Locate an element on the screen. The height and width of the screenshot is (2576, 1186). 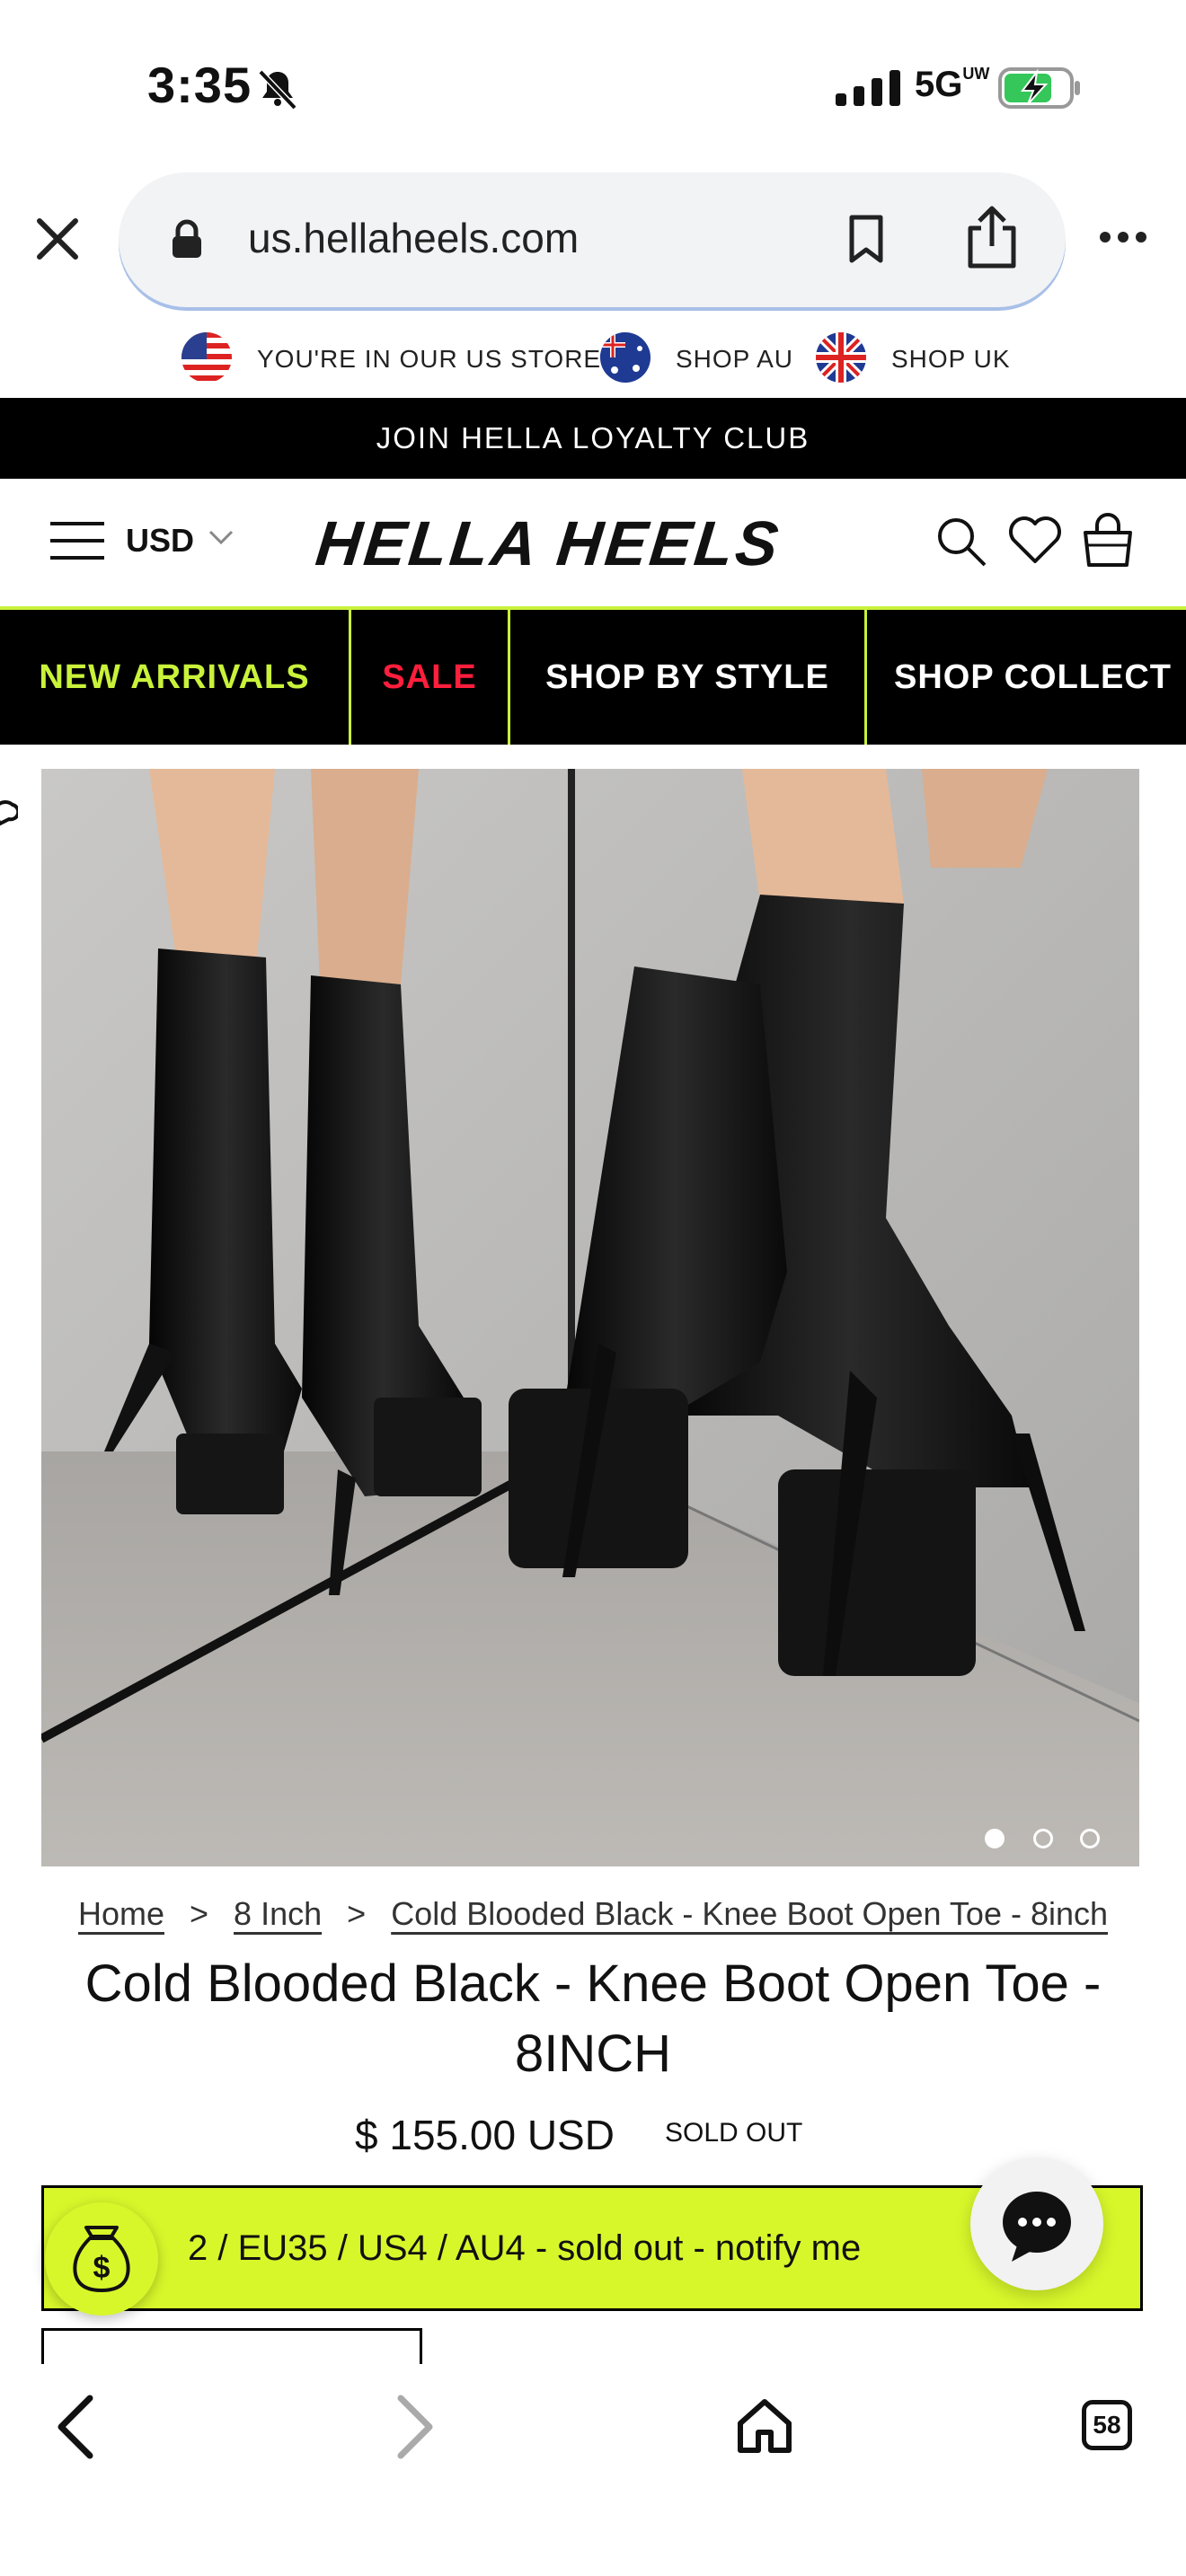
chevron-down-icon is located at coordinates (221, 539).